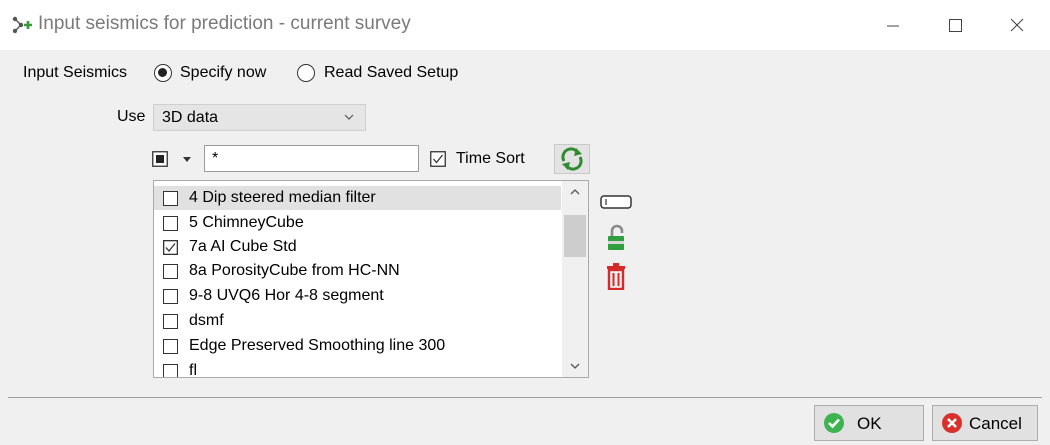 The height and width of the screenshot is (445, 1050). I want to click on list-scrollbar, so click(575, 279).